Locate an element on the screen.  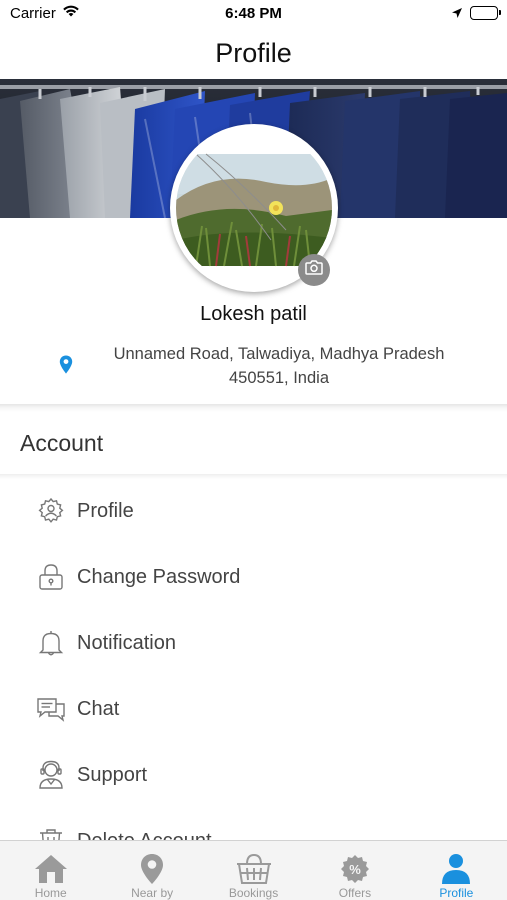
tab-offers: % Offers is located at coordinates (354, 870).